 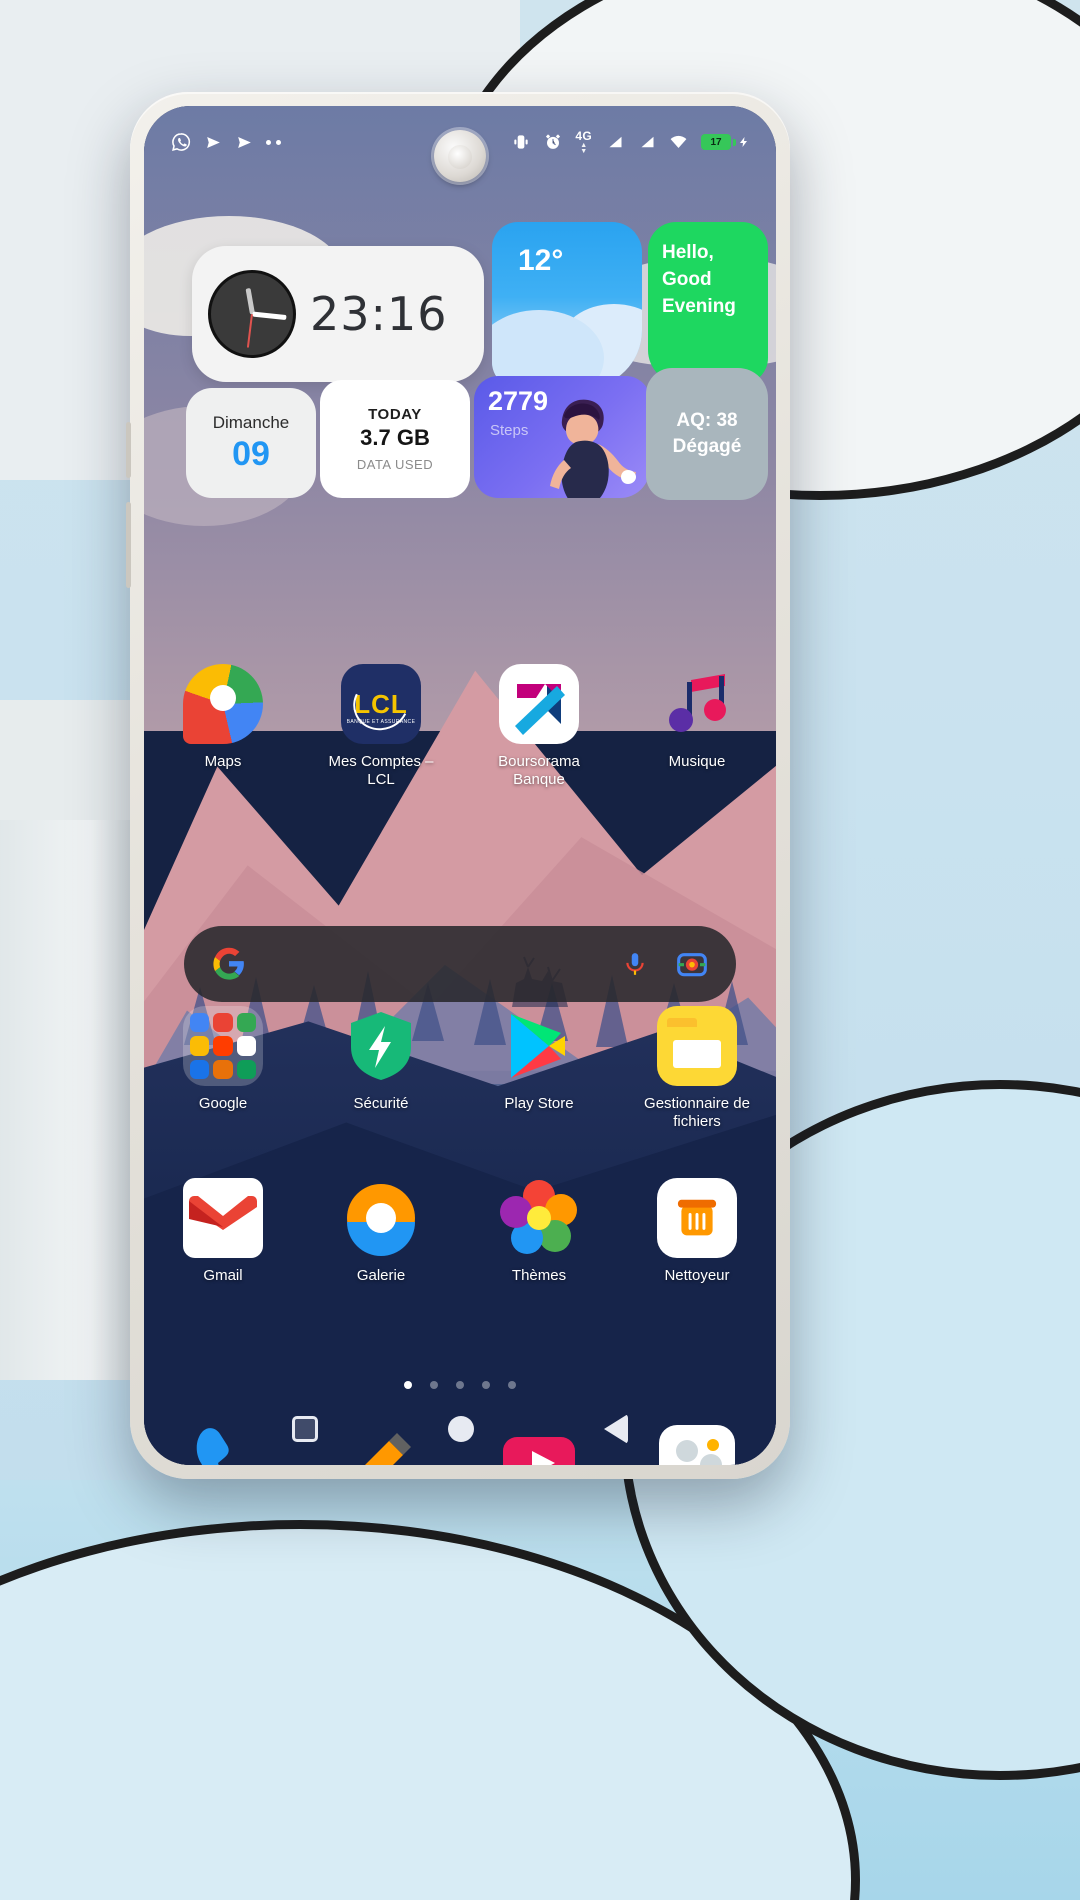 What do you see at coordinates (699, 306) in the screenshot?
I see `greeting-line-3: Evening` at bounding box center [699, 306].